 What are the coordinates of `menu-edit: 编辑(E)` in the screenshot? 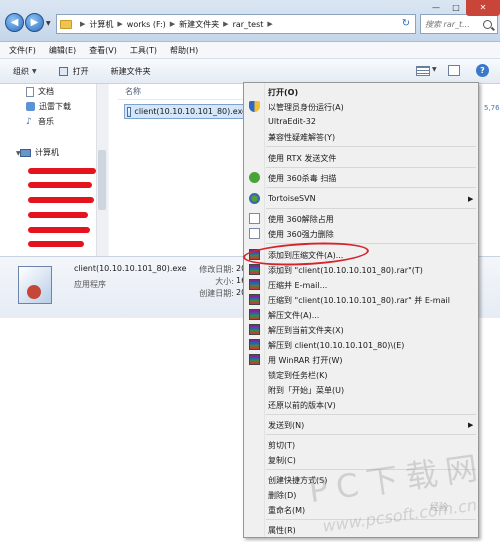 It's located at (62, 50).